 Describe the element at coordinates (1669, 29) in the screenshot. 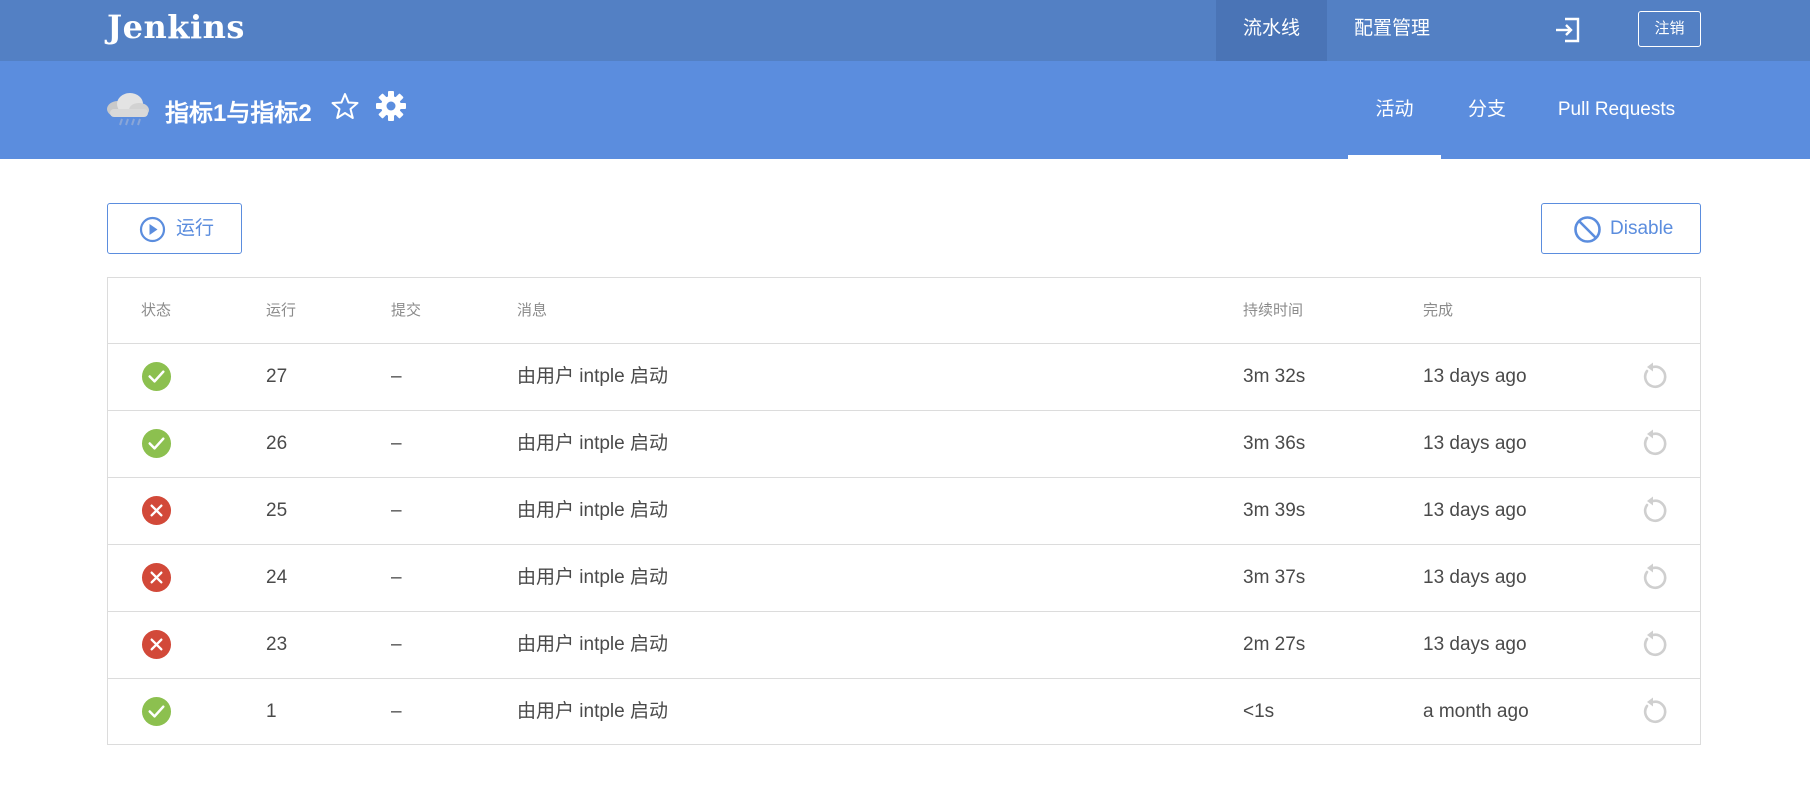

I see `logout-button: 注销` at that location.